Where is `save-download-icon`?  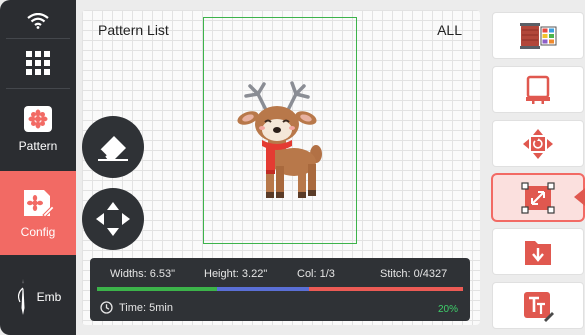 save-download-icon is located at coordinates (538, 252).